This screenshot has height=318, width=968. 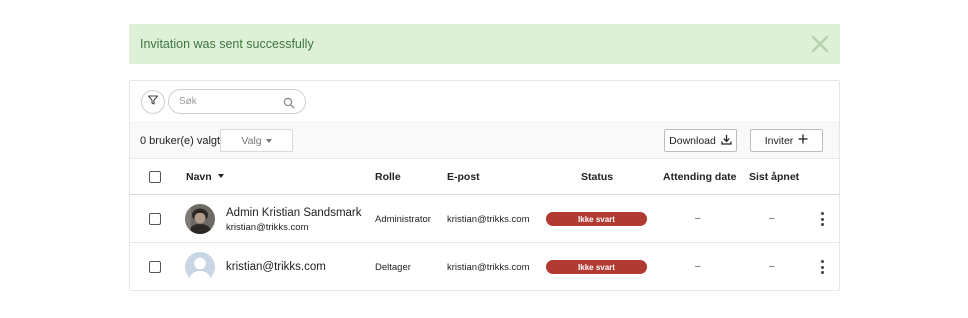 I want to click on user-role: Administrator, so click(x=403, y=219).